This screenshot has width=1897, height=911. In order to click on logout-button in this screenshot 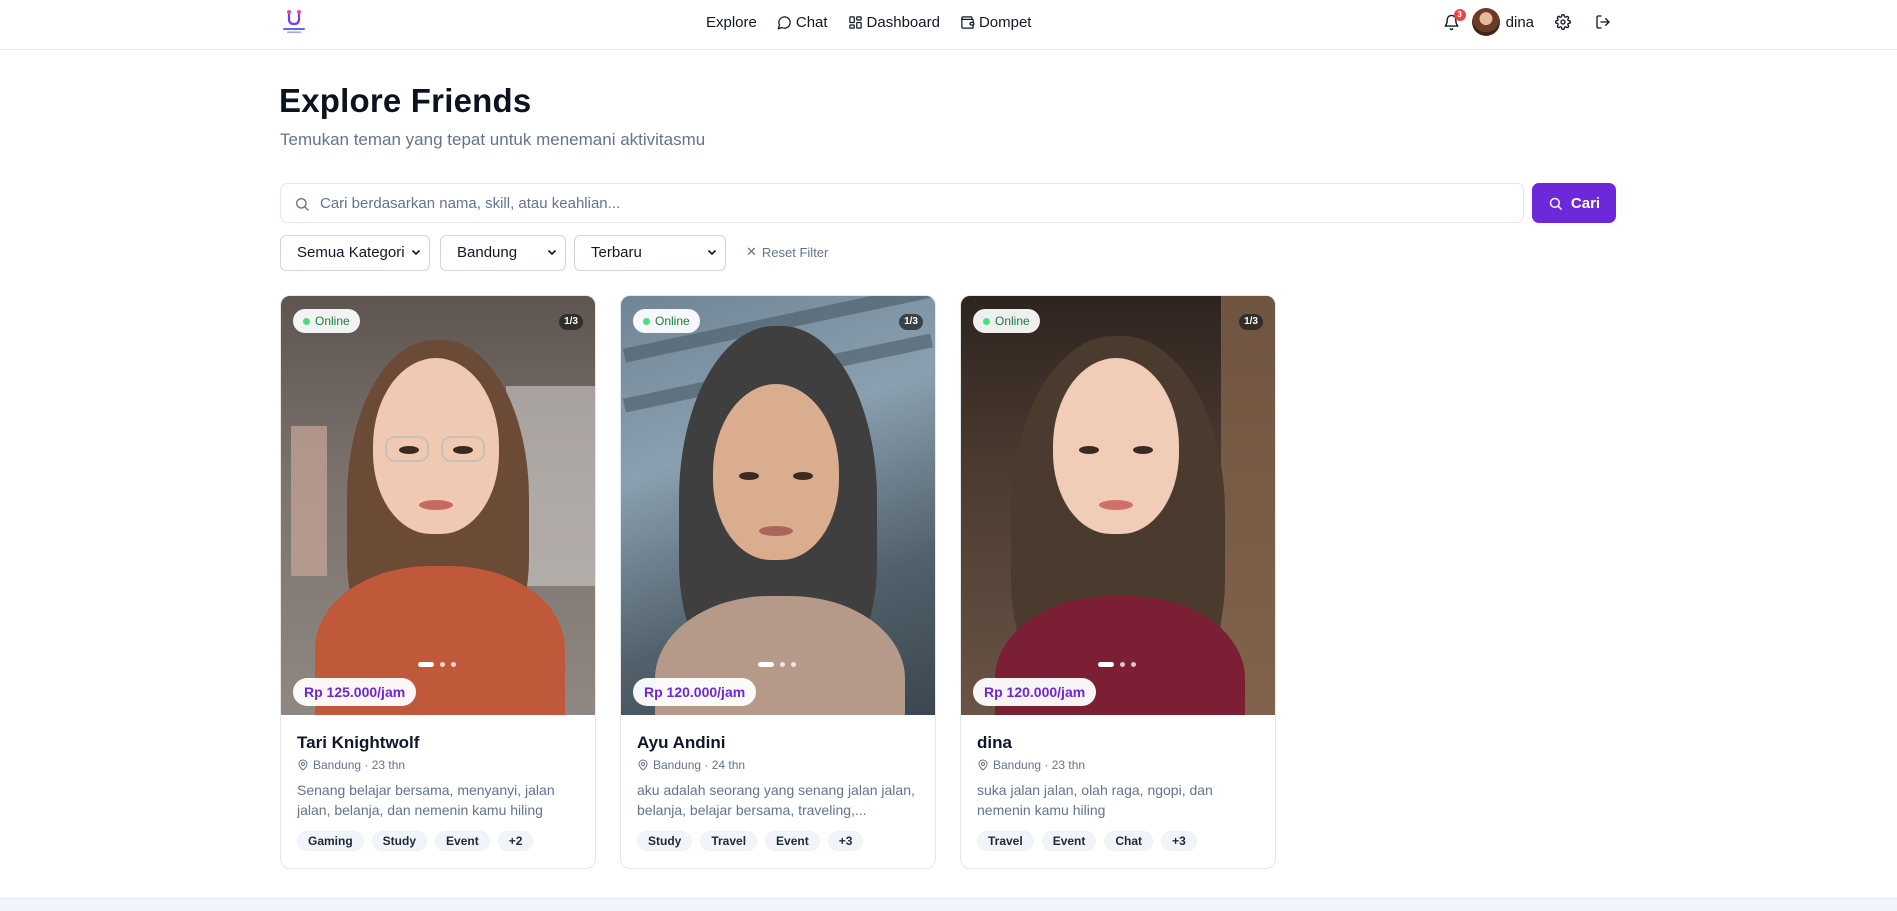, I will do `click(1603, 22)`.